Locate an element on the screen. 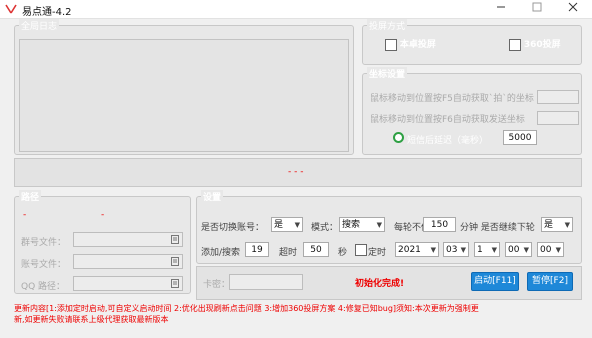 Image resolution: width=592 pixels, height=338 pixels. delay-input: 5000 is located at coordinates (520, 137).